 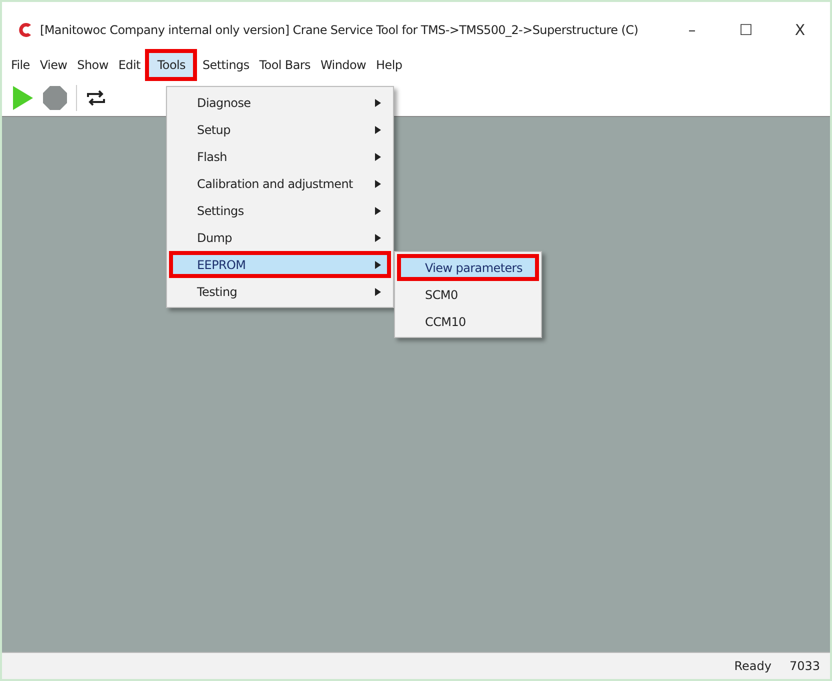 What do you see at coordinates (468, 321) in the screenshot?
I see `menu-item: CCM10` at bounding box center [468, 321].